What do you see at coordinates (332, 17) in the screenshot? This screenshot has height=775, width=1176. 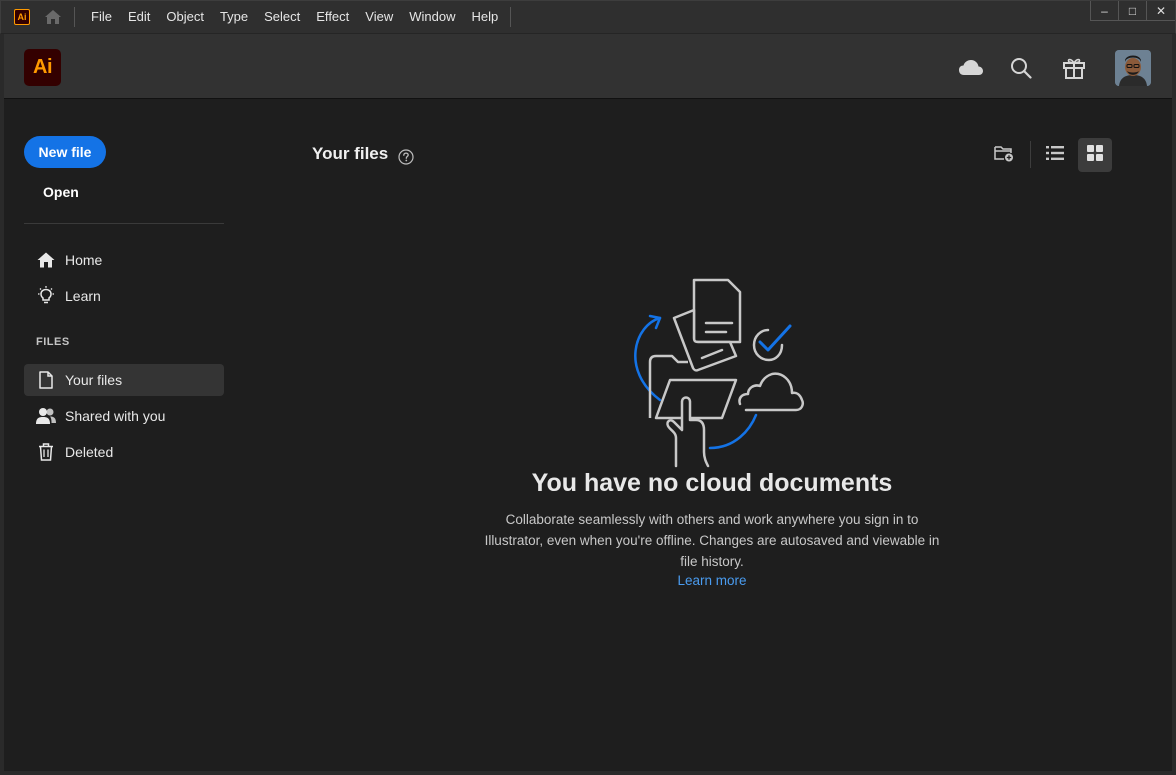 I see `menu-effect: Effect` at bounding box center [332, 17].